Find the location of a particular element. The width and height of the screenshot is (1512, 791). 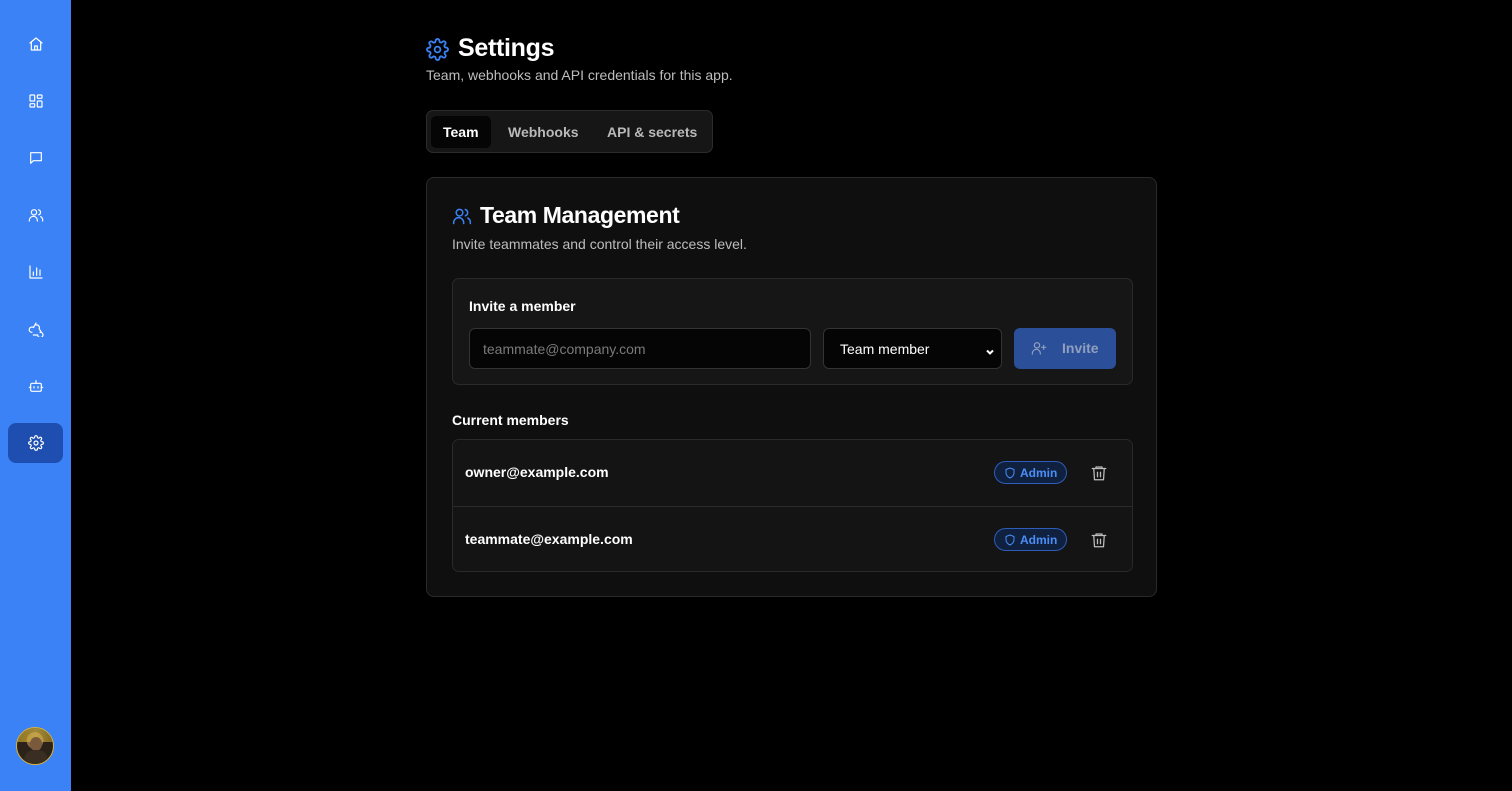

card-title: Team Management is located at coordinates (580, 215).